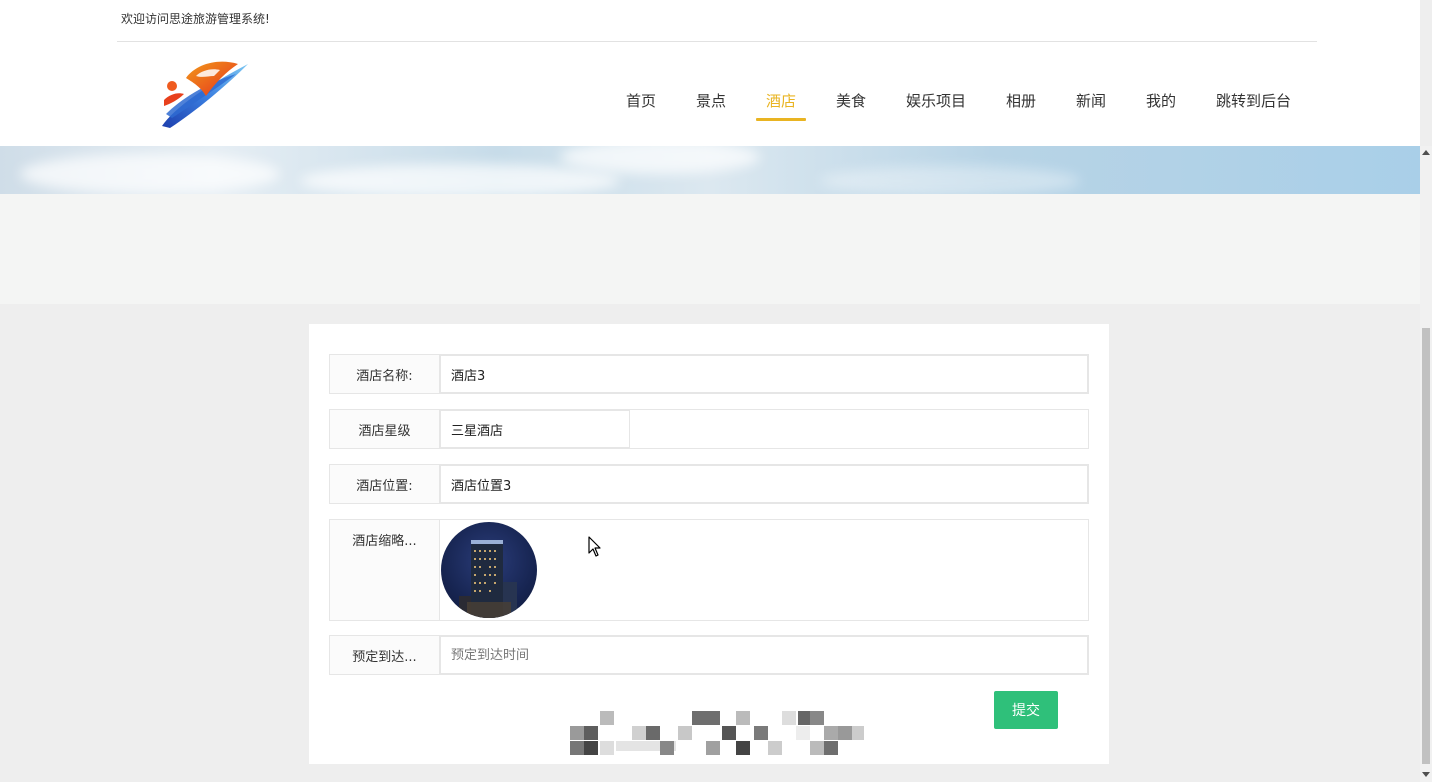 This screenshot has width=1432, height=782. Describe the element at coordinates (710, 249) in the screenshot. I see `hero-area` at that location.